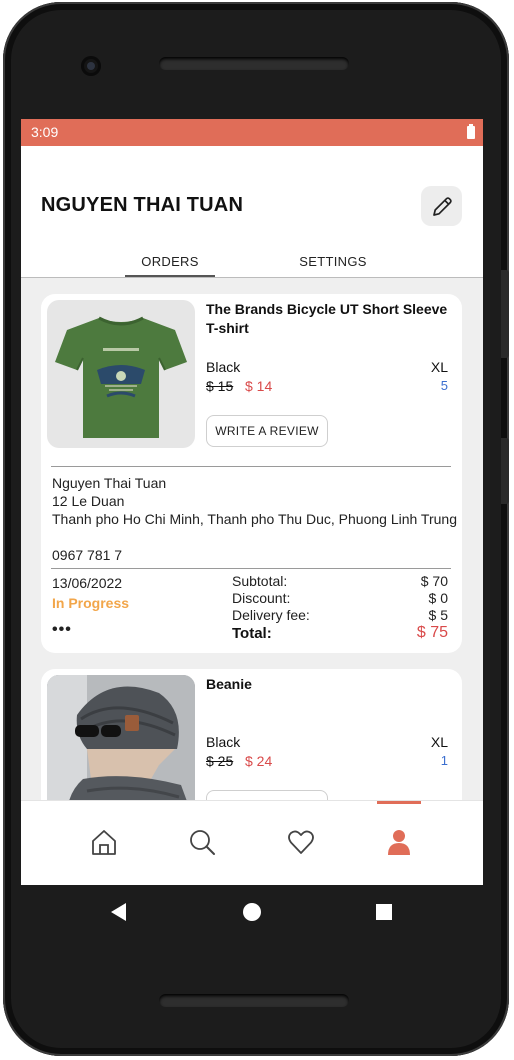 This screenshot has height=1060, width=514. I want to click on nav-home, so click(104, 843).